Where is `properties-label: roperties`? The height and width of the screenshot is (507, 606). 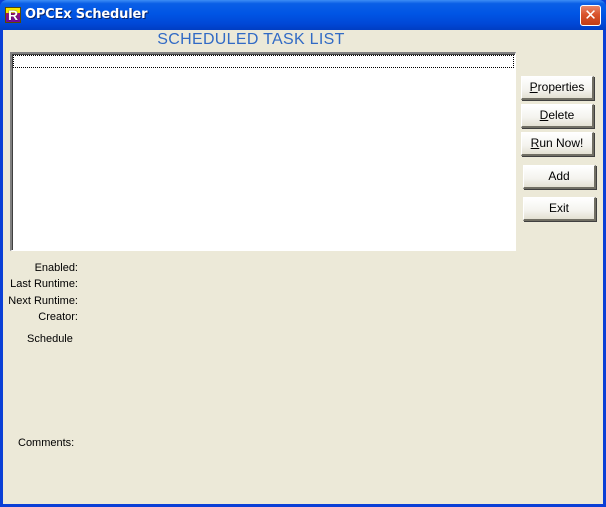 properties-label: roperties is located at coordinates (561, 87).